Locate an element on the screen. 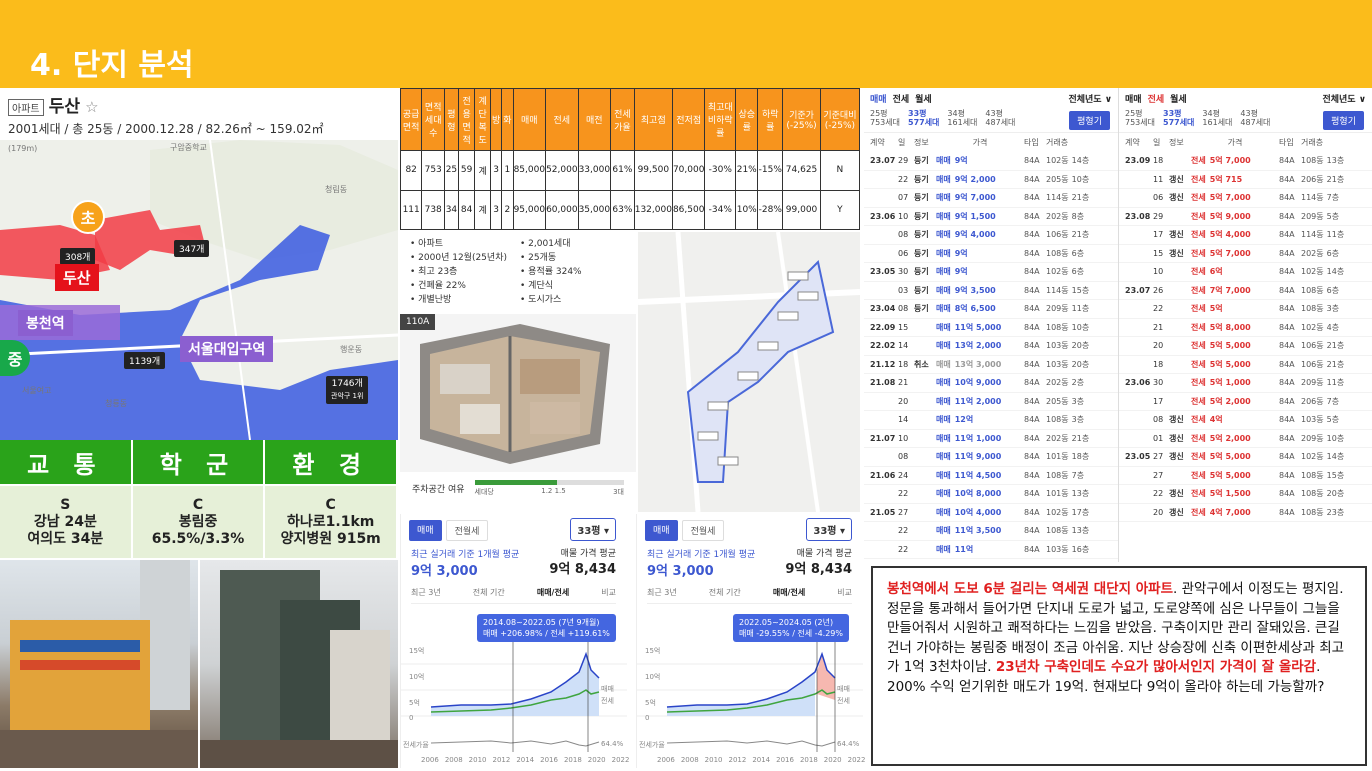 This screenshot has height=771, width=1372. trade-row: 10 전세 6억 84A 102동 14층 is located at coordinates (1245, 272).